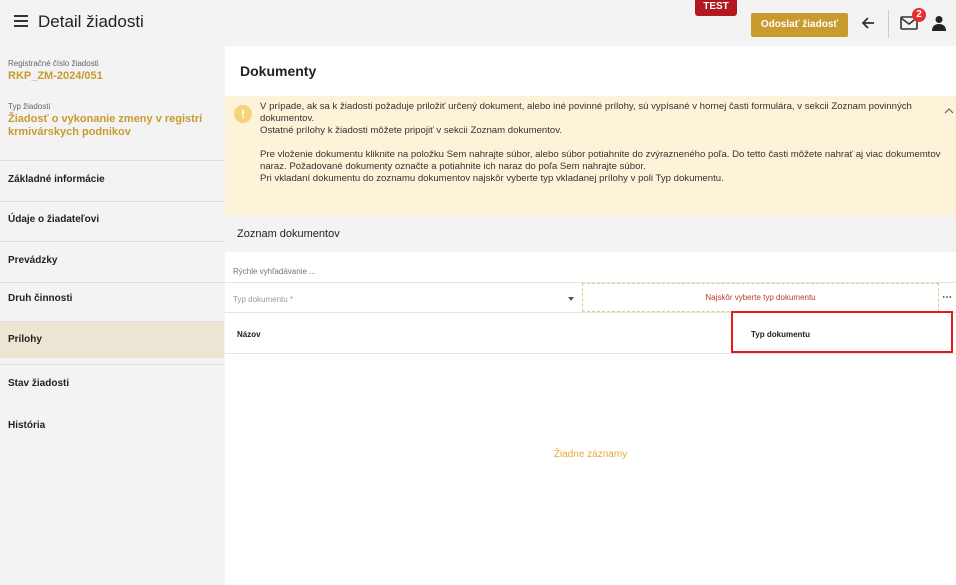 Image resolution: width=956 pixels, height=585 pixels. Describe the element at coordinates (21, 21) in the screenshot. I see `hamburger-menu-icon` at that location.